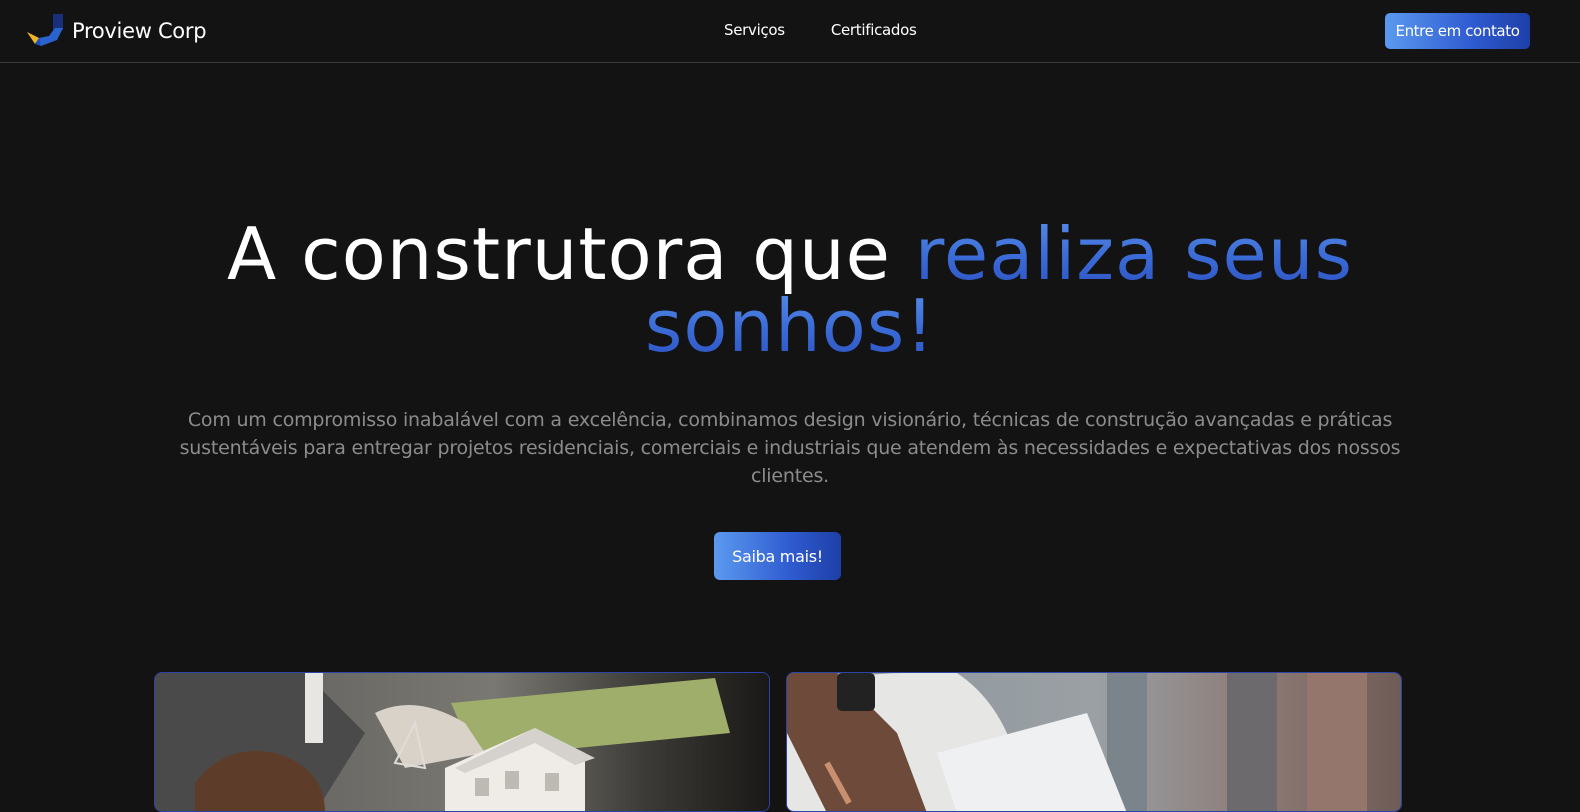  Describe the element at coordinates (45, 30) in the screenshot. I see `logo-icon` at that location.